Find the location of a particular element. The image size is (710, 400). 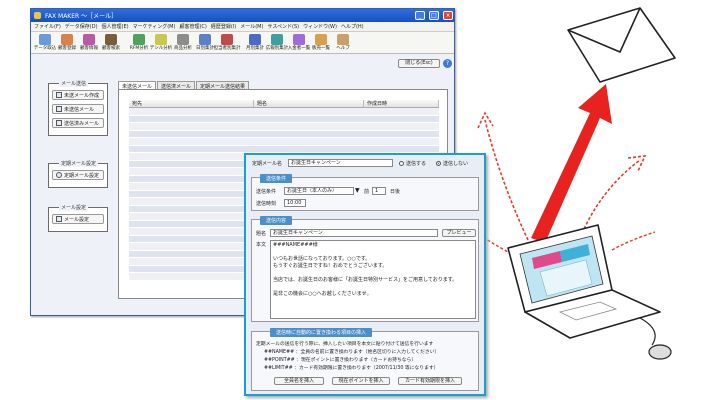

insert-name-button: 全員名を挿入 is located at coordinates (299, 381).